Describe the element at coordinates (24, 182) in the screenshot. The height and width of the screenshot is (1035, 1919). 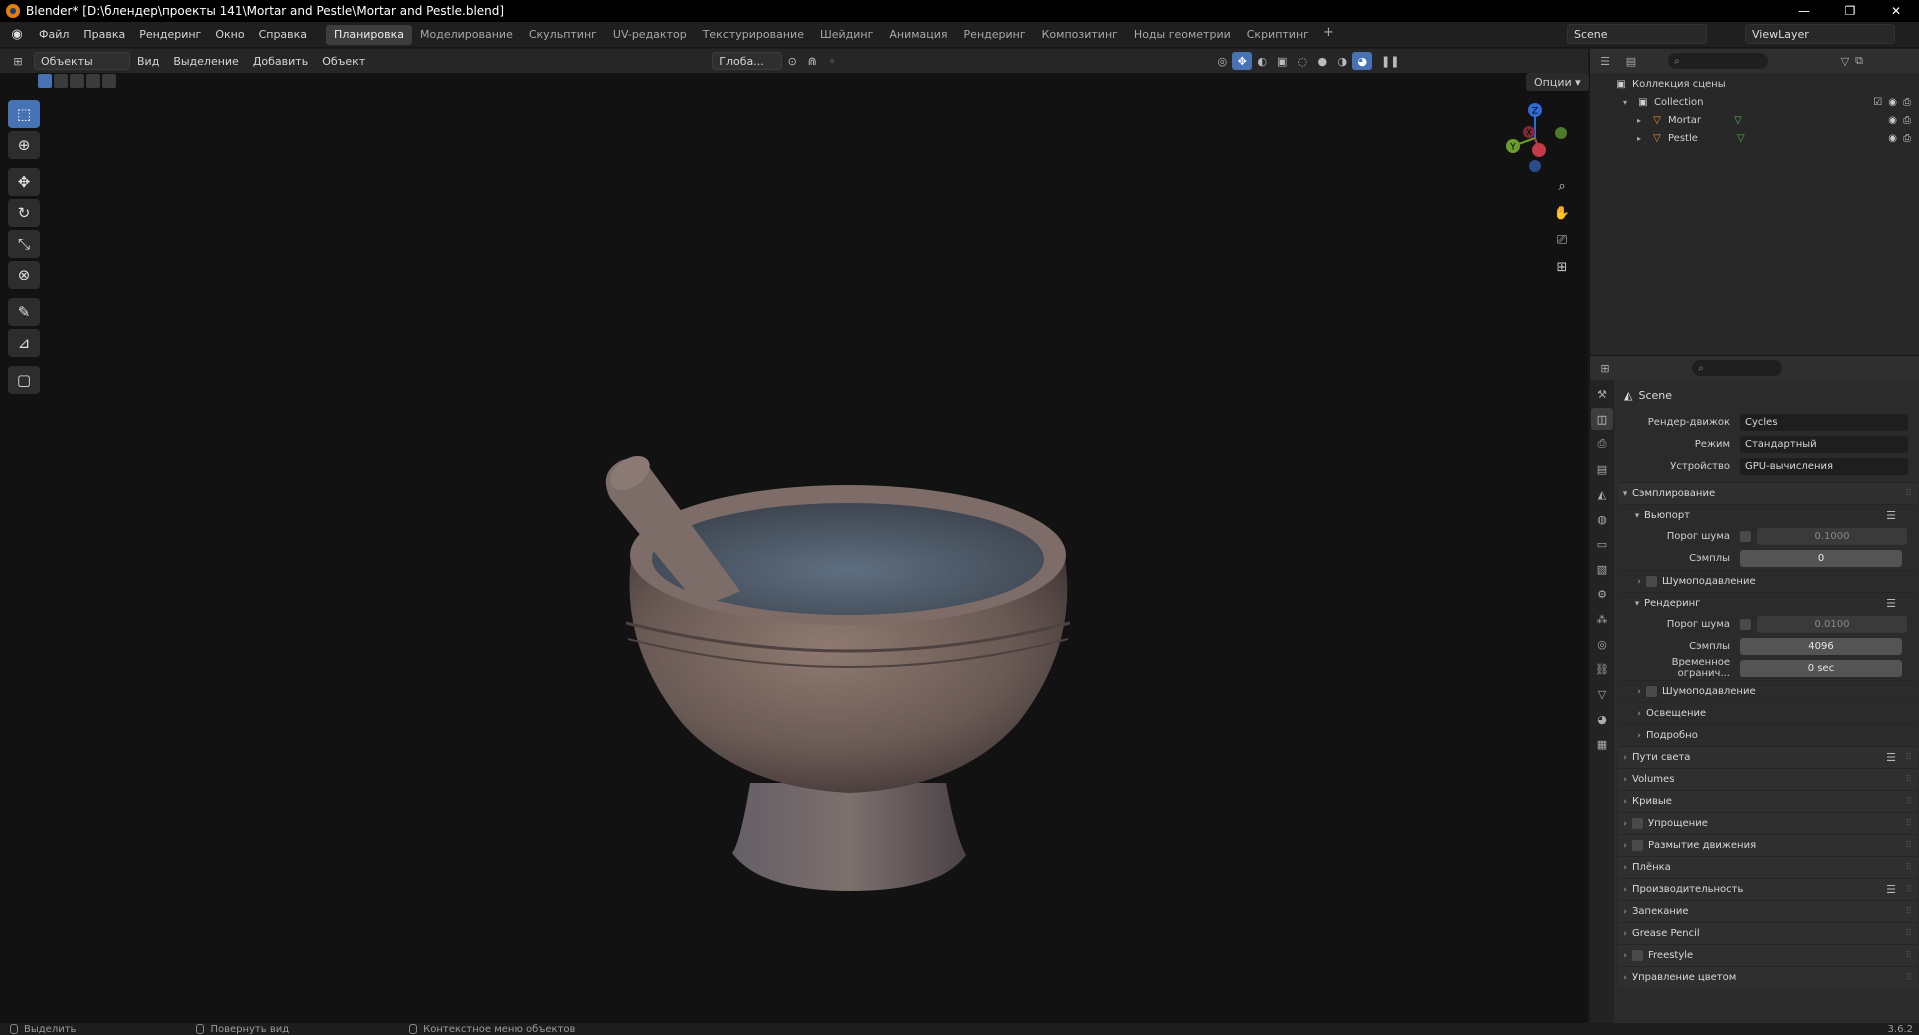
I see `move-tool-icon: ✥` at that location.